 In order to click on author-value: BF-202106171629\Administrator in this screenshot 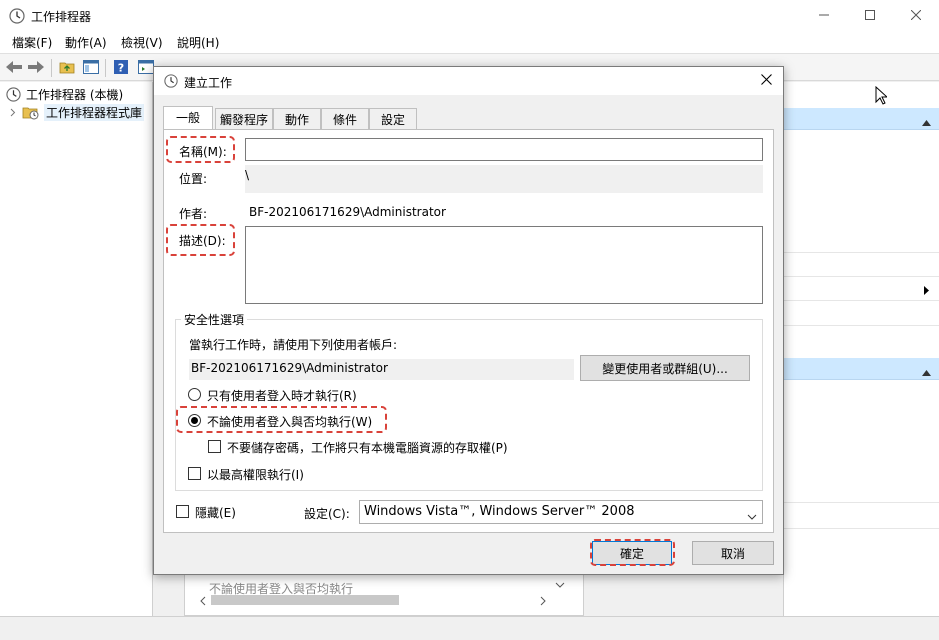, I will do `click(347, 212)`.